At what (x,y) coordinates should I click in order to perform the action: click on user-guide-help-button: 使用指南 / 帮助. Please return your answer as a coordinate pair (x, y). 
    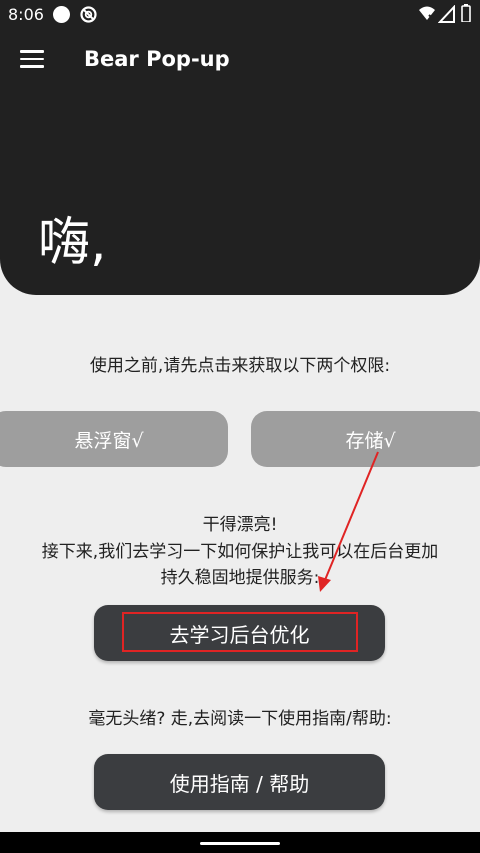
    Looking at the image, I should click on (239, 782).